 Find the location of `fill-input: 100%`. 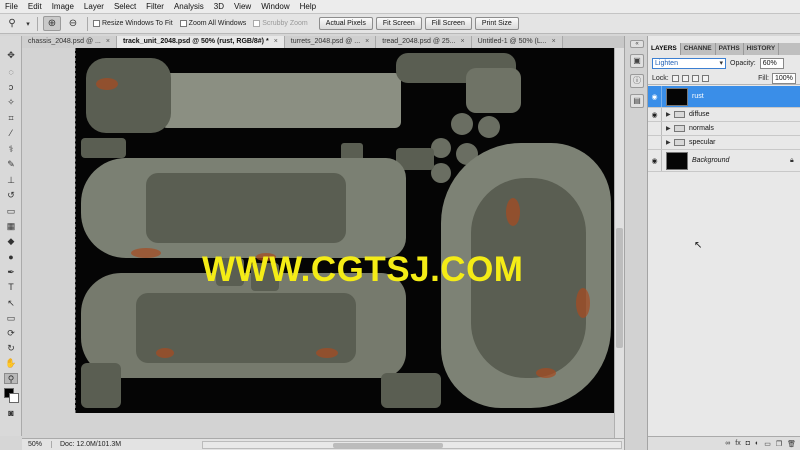

fill-input: 100% is located at coordinates (784, 78).